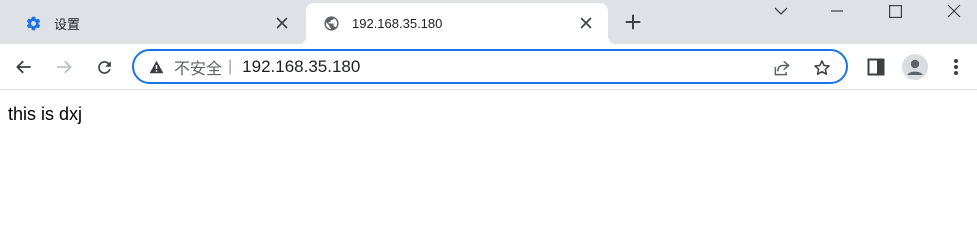 The height and width of the screenshot is (252, 977). Describe the element at coordinates (457, 23) in the screenshot. I see `tab-active-page: 192.168.35.180` at that location.